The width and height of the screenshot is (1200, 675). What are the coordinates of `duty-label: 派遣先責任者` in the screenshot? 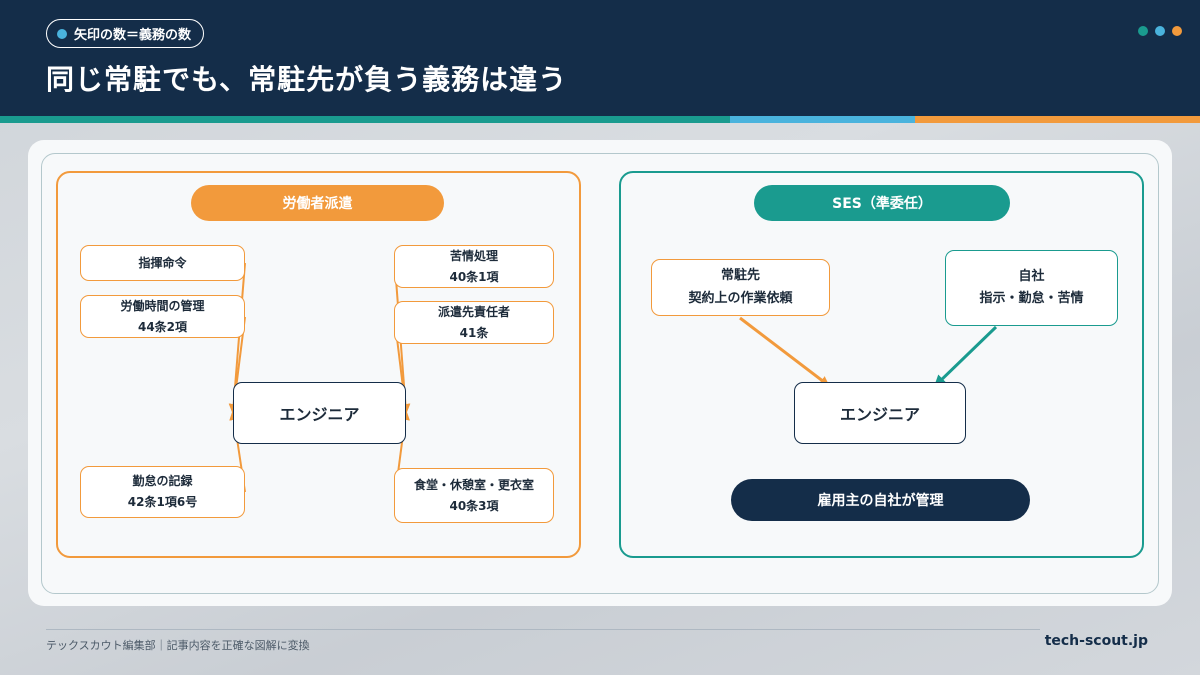 It's located at (473, 311).